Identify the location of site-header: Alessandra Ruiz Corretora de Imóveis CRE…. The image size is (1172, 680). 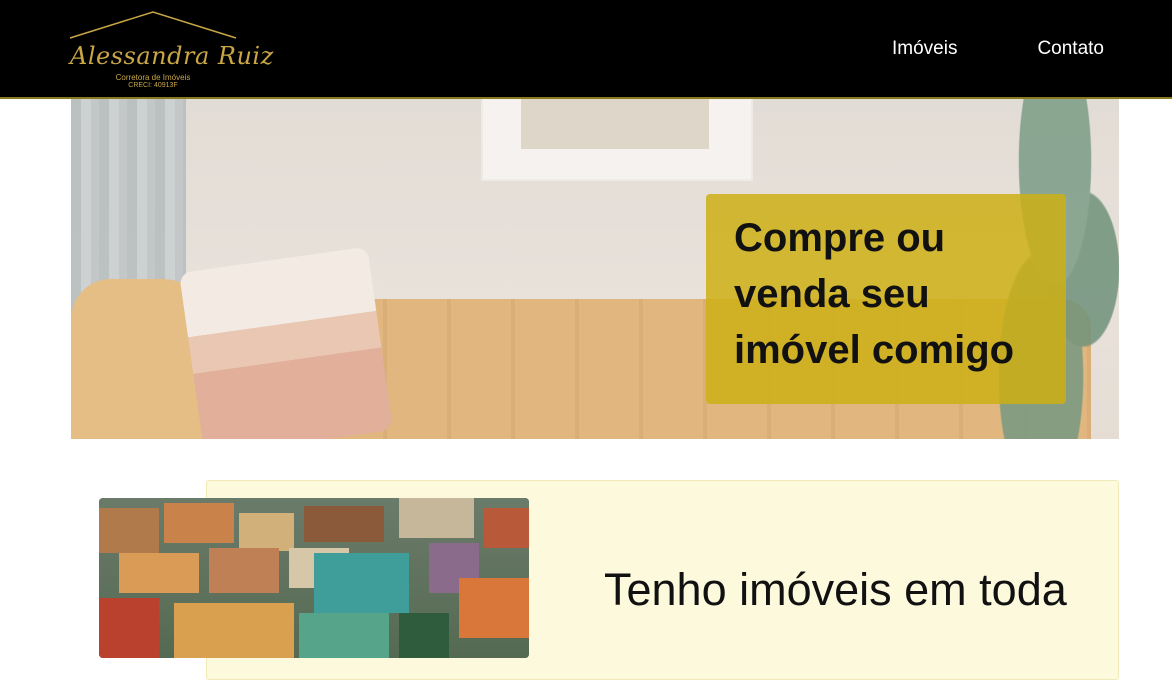
(586, 49).